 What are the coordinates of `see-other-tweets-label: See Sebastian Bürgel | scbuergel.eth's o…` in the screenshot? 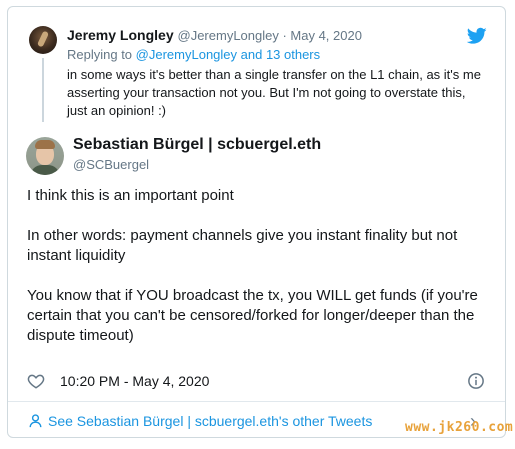 It's located at (210, 421).